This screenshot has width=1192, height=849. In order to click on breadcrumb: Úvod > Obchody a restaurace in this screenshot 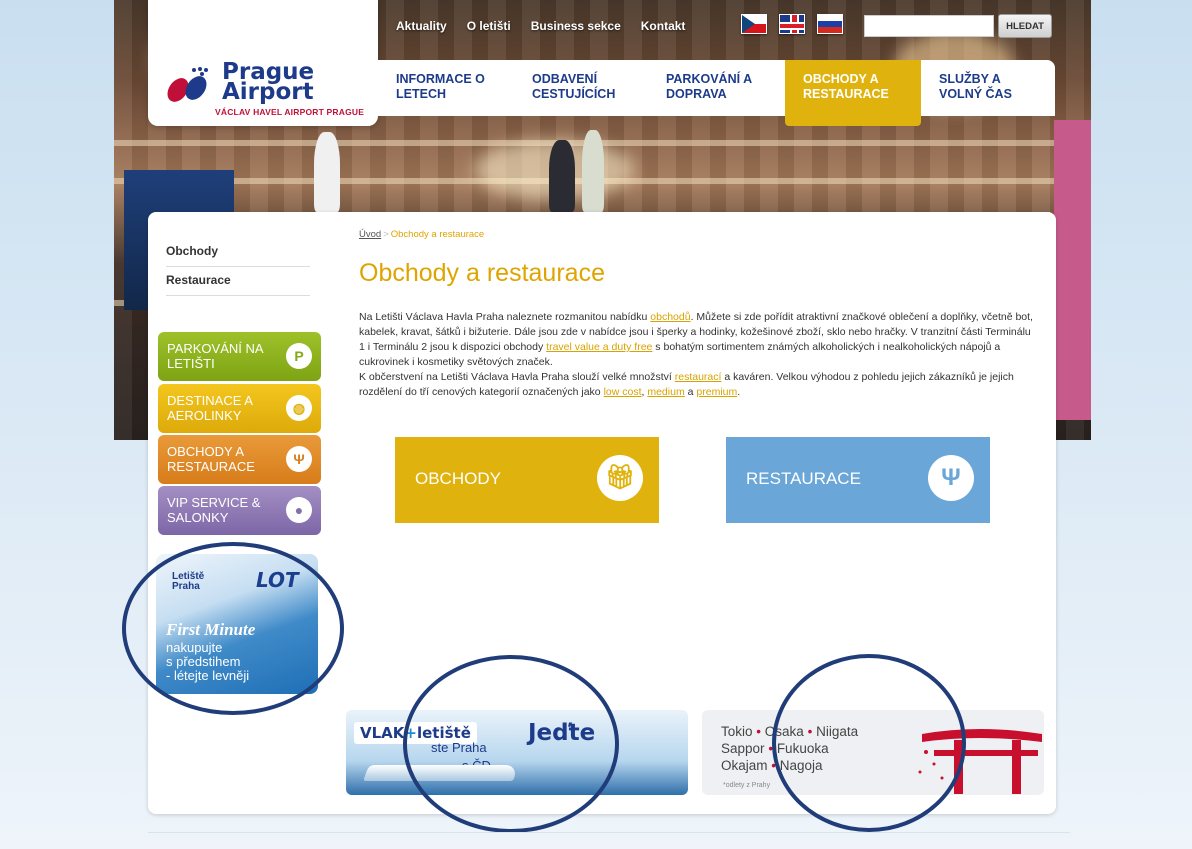, I will do `click(422, 234)`.